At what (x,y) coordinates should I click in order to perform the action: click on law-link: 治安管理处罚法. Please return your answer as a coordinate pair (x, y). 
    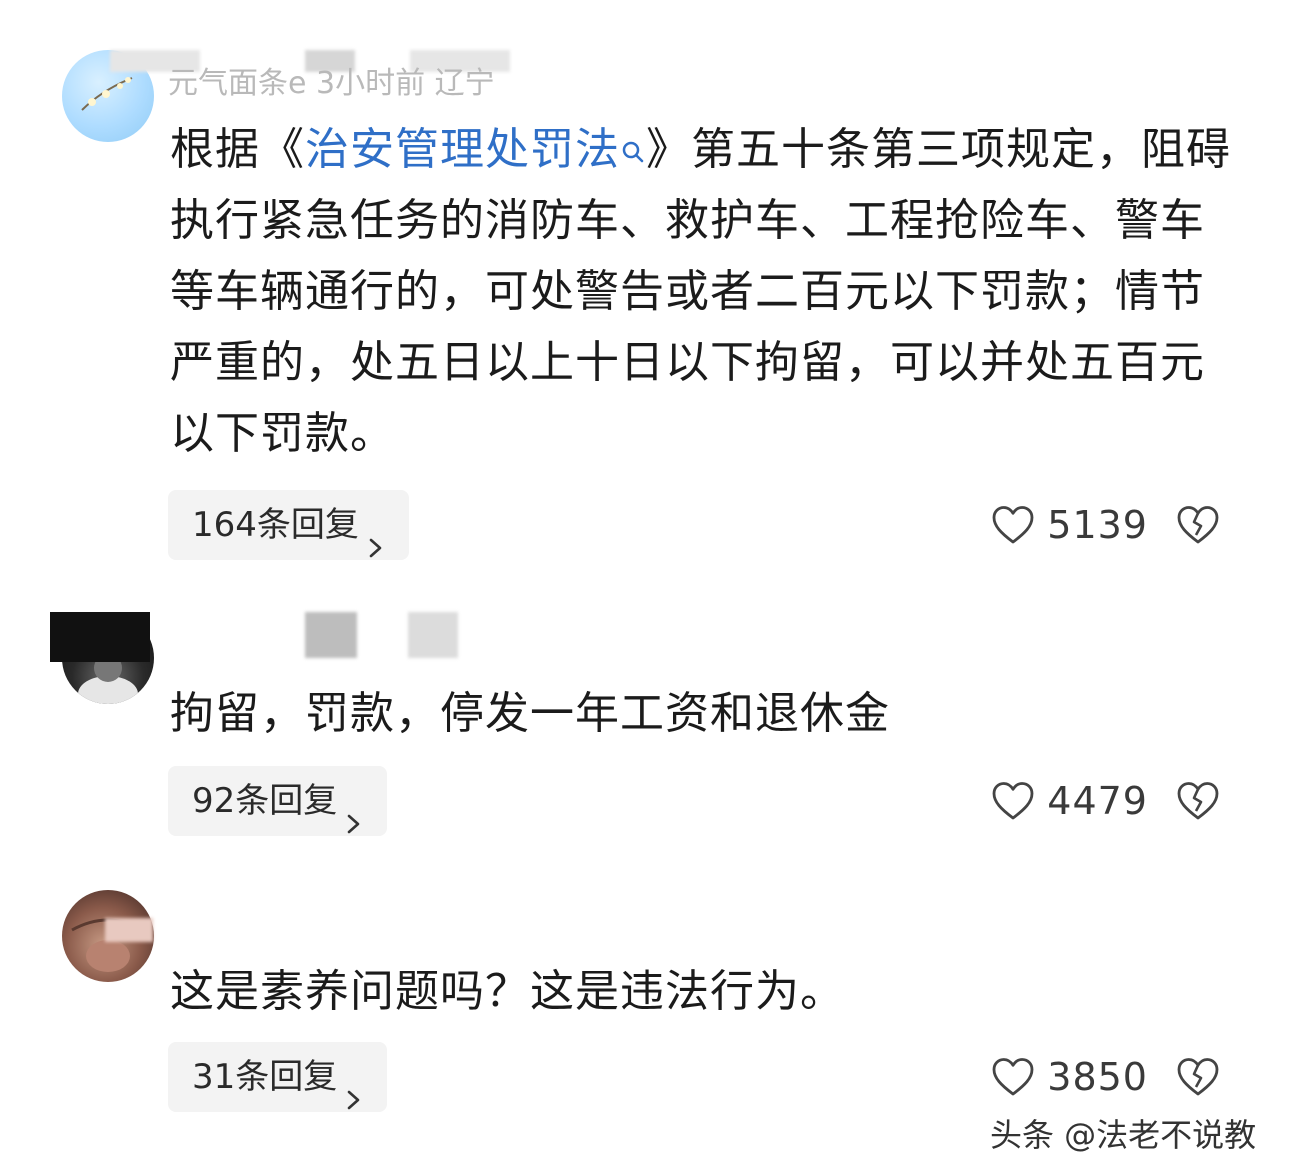
    Looking at the image, I should click on (462, 149).